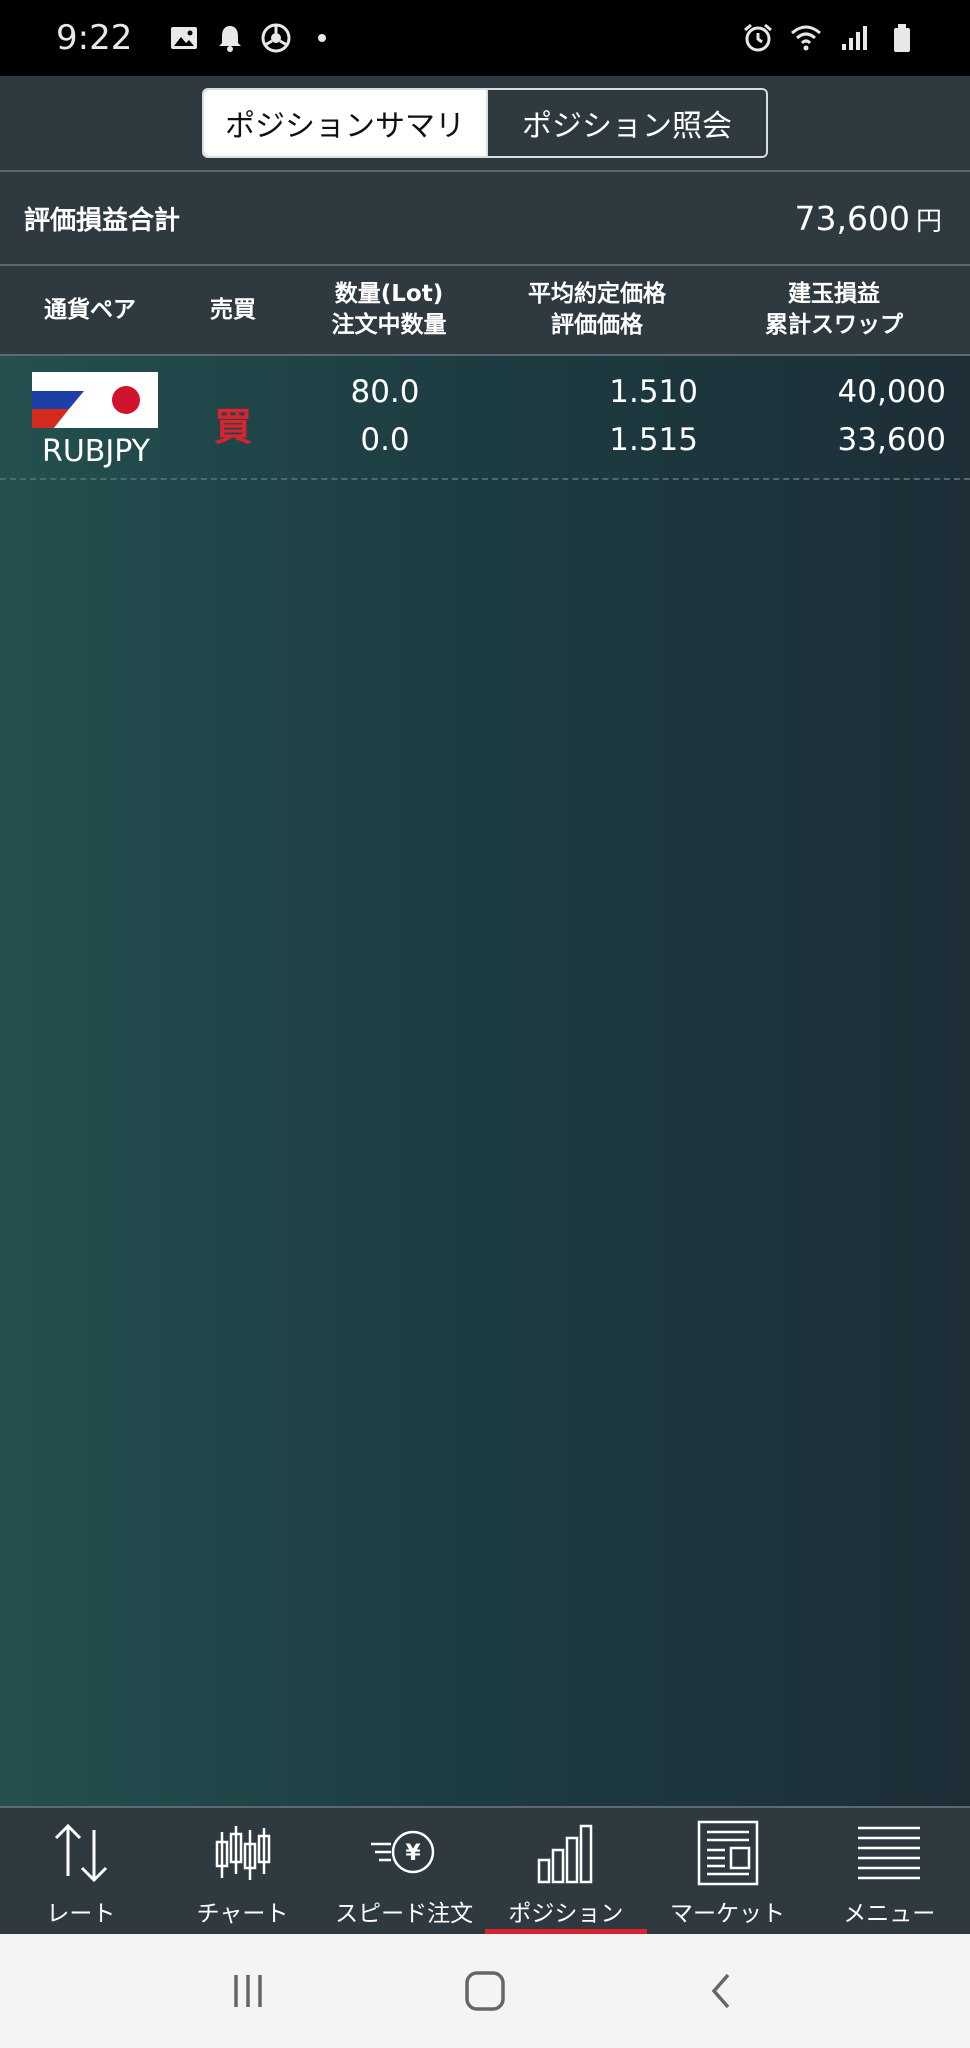 The image size is (970, 2048). I want to click on nav-rate: レート, so click(81, 1871).